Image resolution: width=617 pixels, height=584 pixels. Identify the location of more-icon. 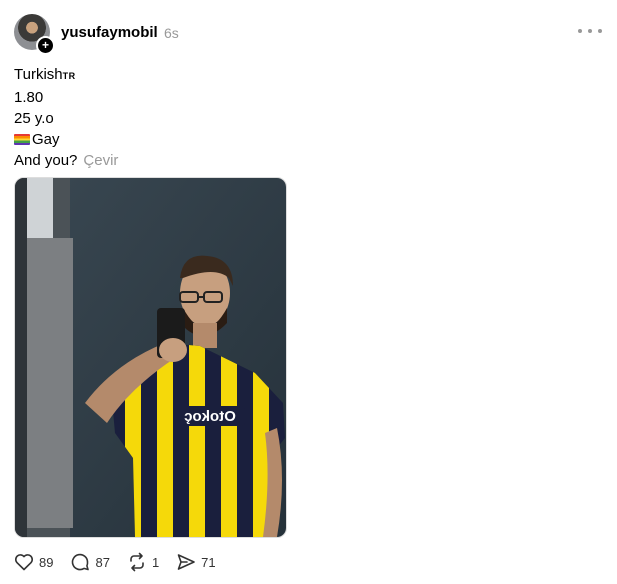
(590, 31).